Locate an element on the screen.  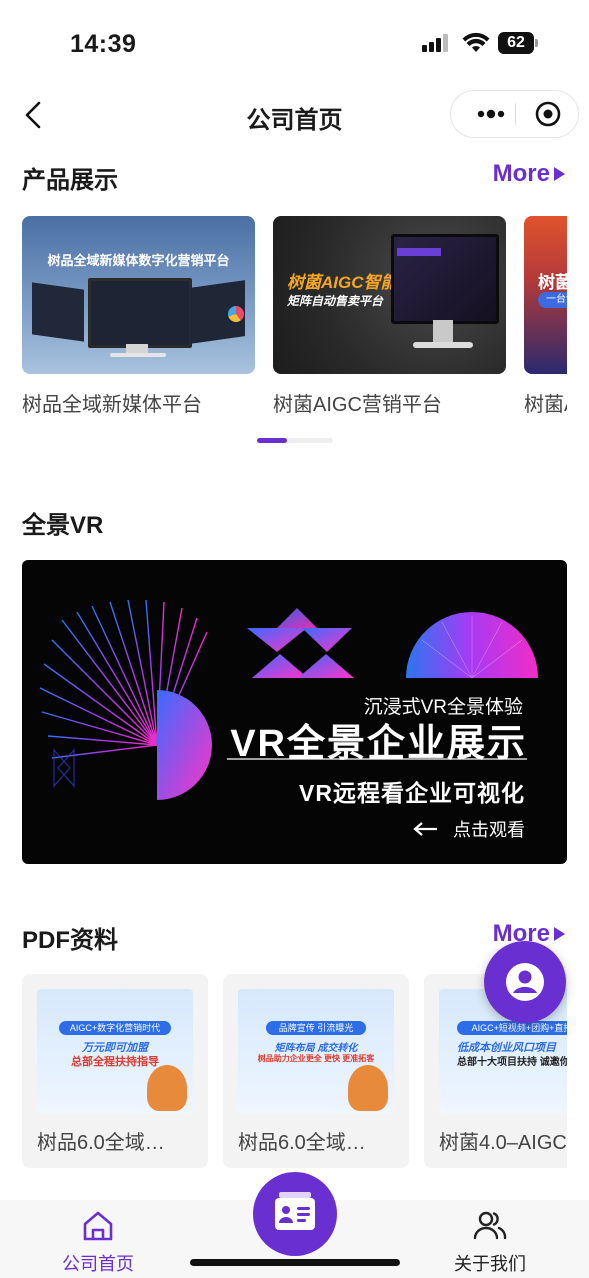
product-image-tag: 一台设 is located at coordinates (552, 300).